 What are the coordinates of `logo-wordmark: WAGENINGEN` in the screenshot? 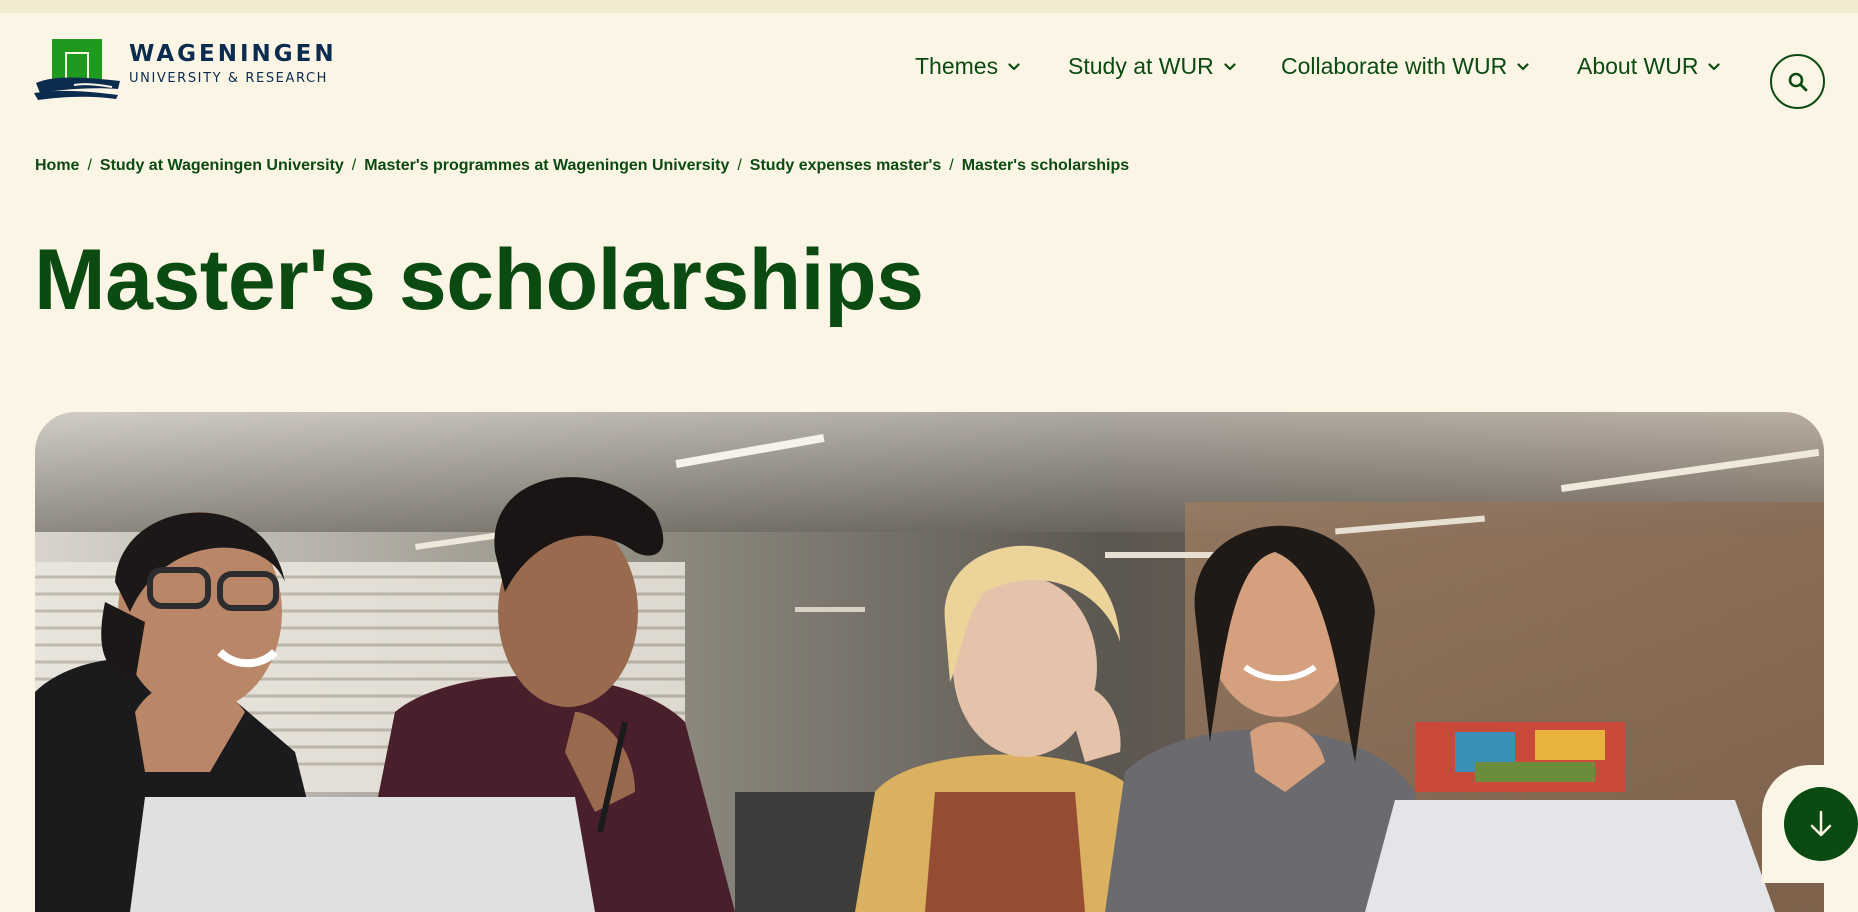 It's located at (233, 54).